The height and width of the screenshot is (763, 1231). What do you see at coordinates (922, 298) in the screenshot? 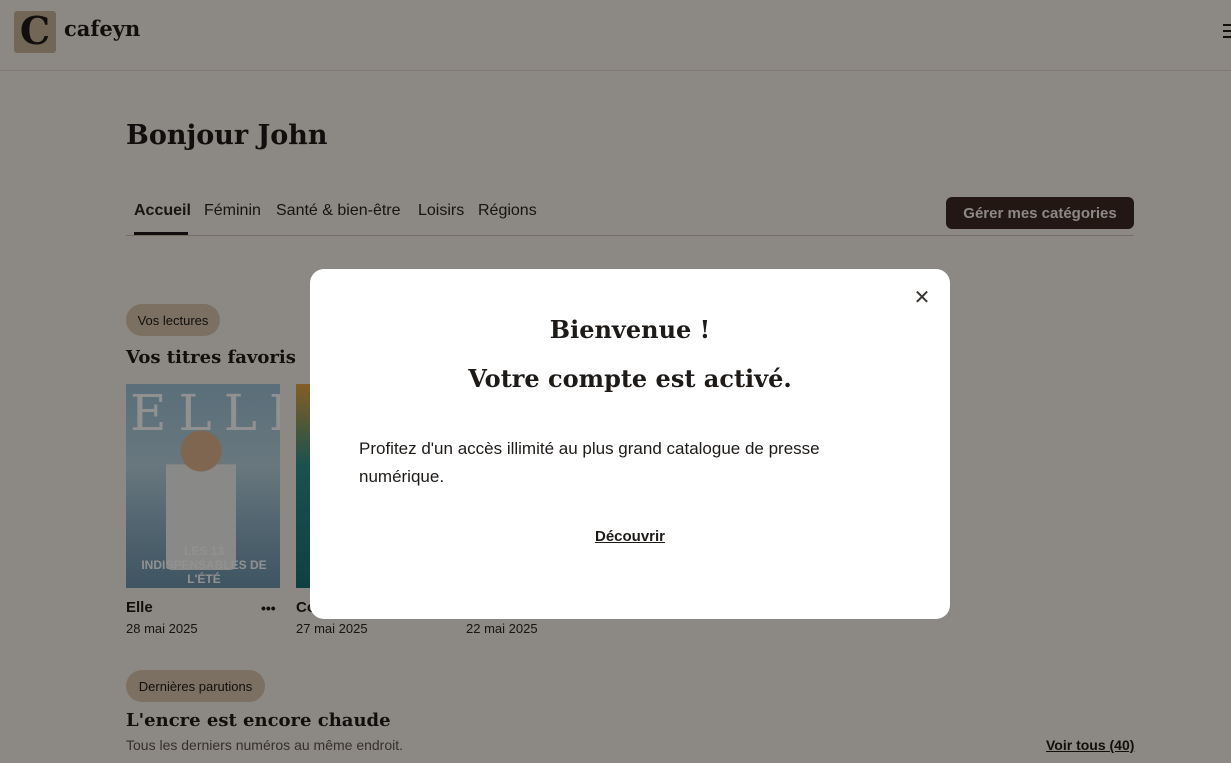
I see `close-icon: ✕` at bounding box center [922, 298].